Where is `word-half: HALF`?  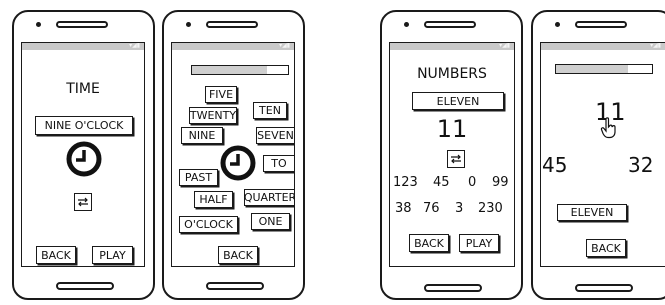
word-half: HALF is located at coordinates (213, 199).